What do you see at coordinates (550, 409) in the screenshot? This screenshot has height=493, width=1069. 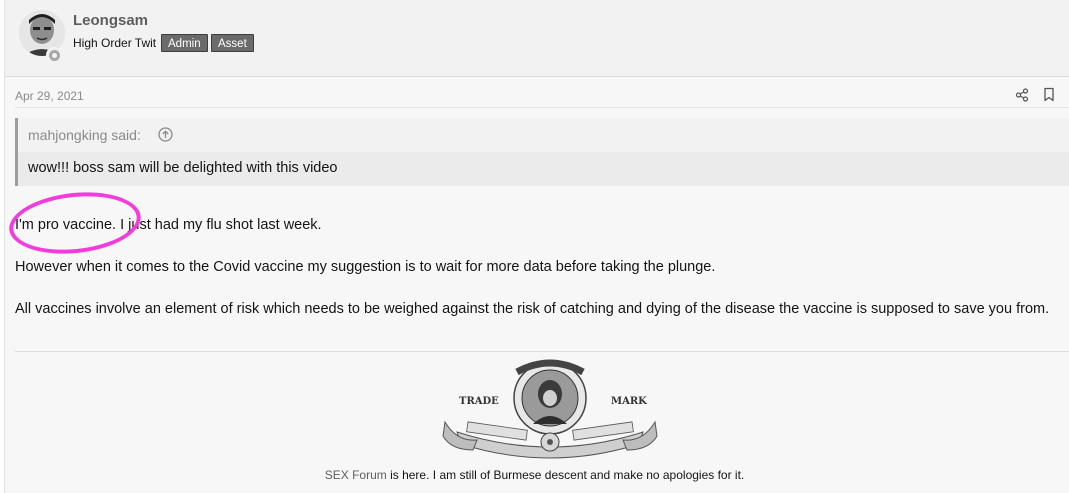 I see `signature-logo-image: TRADE MARK` at bounding box center [550, 409].